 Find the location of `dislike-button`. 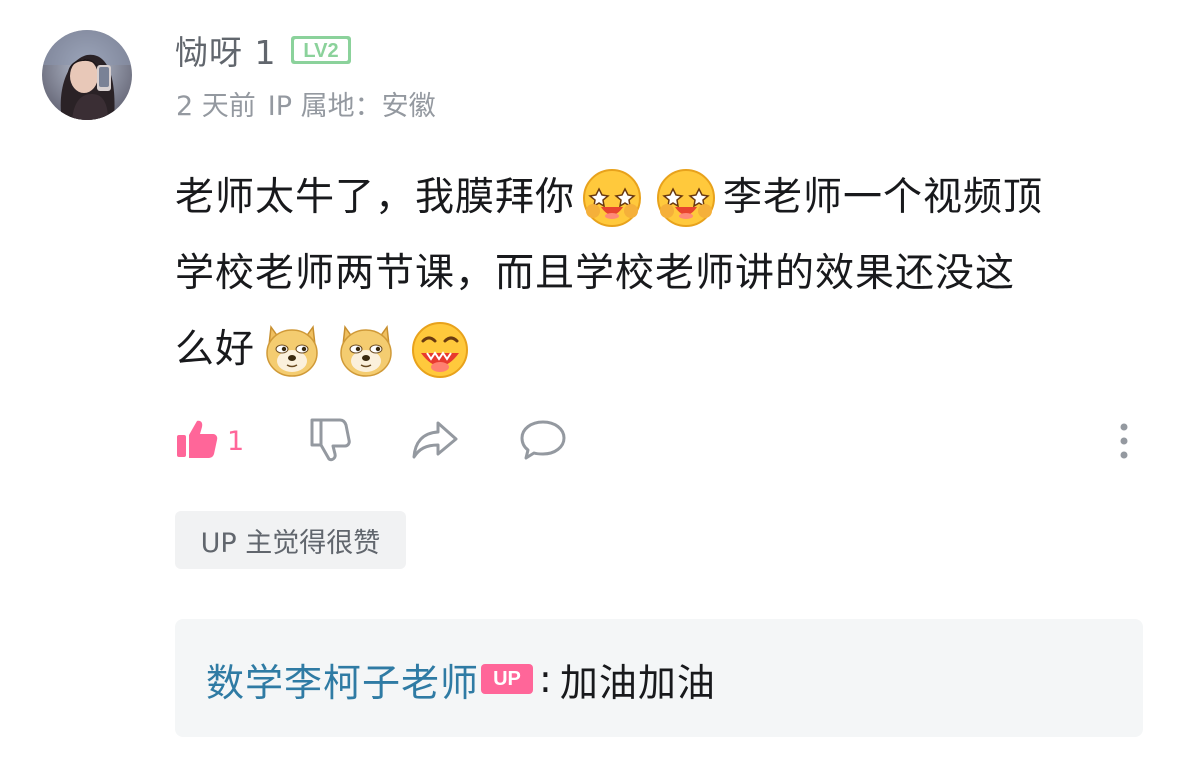

dislike-button is located at coordinates (329, 441).